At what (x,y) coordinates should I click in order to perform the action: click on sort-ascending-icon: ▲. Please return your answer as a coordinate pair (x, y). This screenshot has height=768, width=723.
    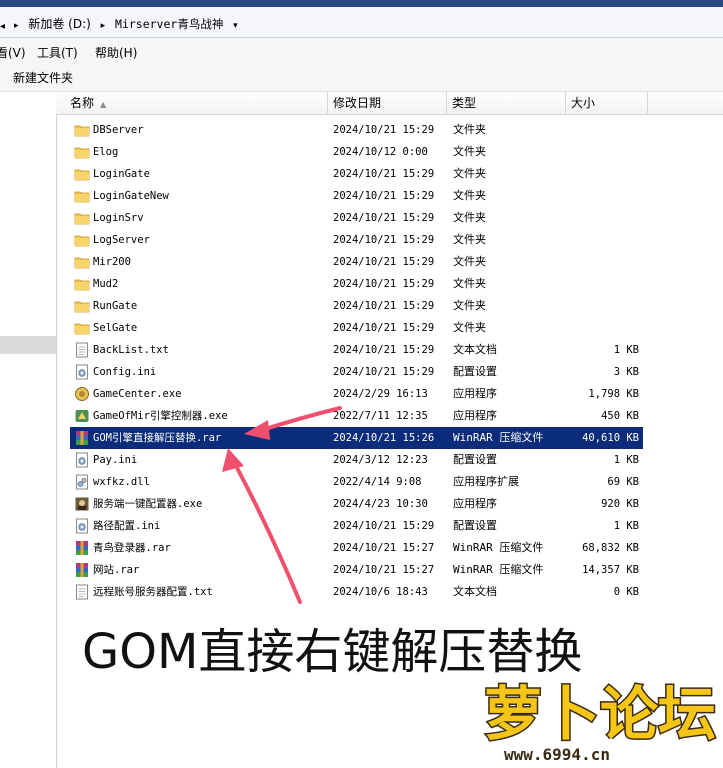
    Looking at the image, I should click on (103, 104).